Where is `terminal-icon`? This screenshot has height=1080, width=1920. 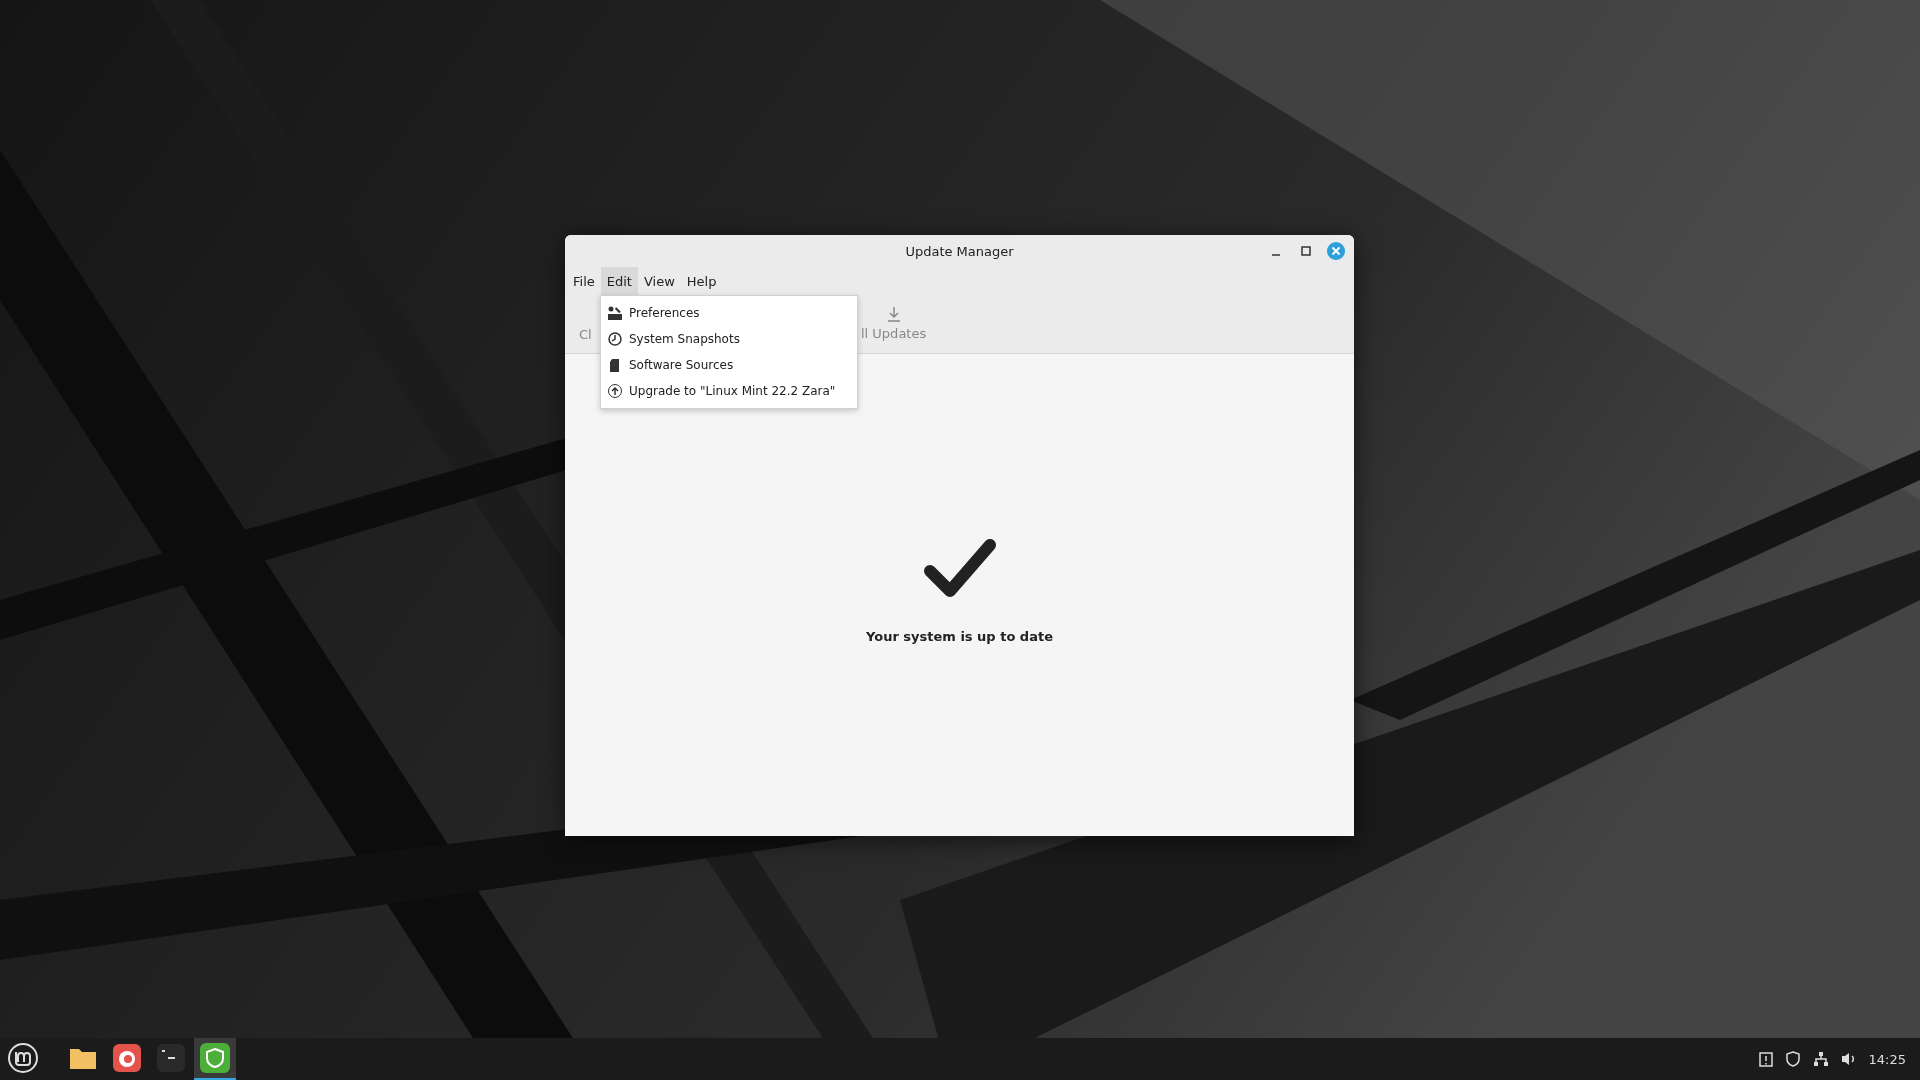 terminal-icon is located at coordinates (171, 1058).